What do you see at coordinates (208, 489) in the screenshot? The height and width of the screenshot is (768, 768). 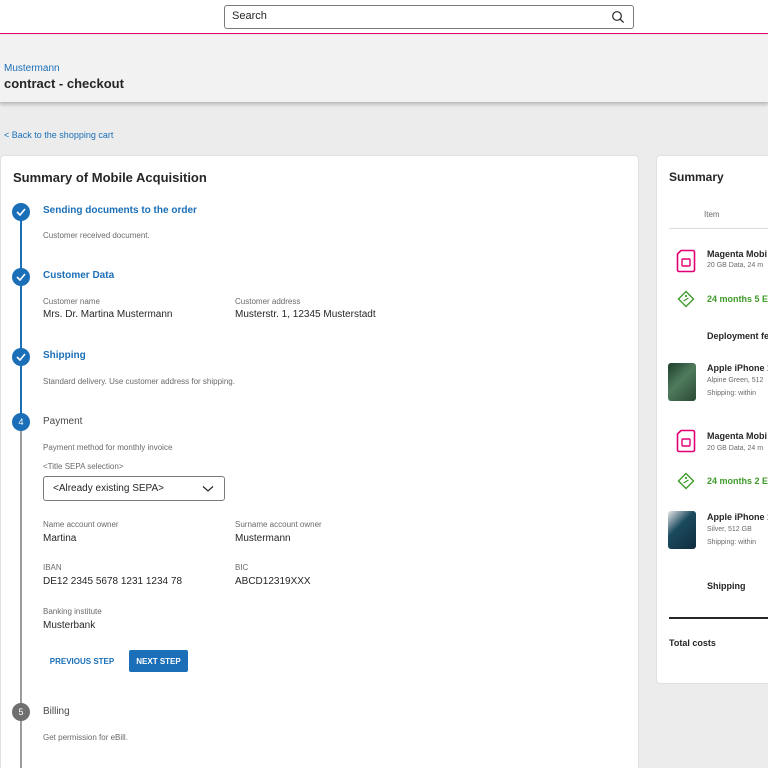 I see `chevron-down-icon` at bounding box center [208, 489].